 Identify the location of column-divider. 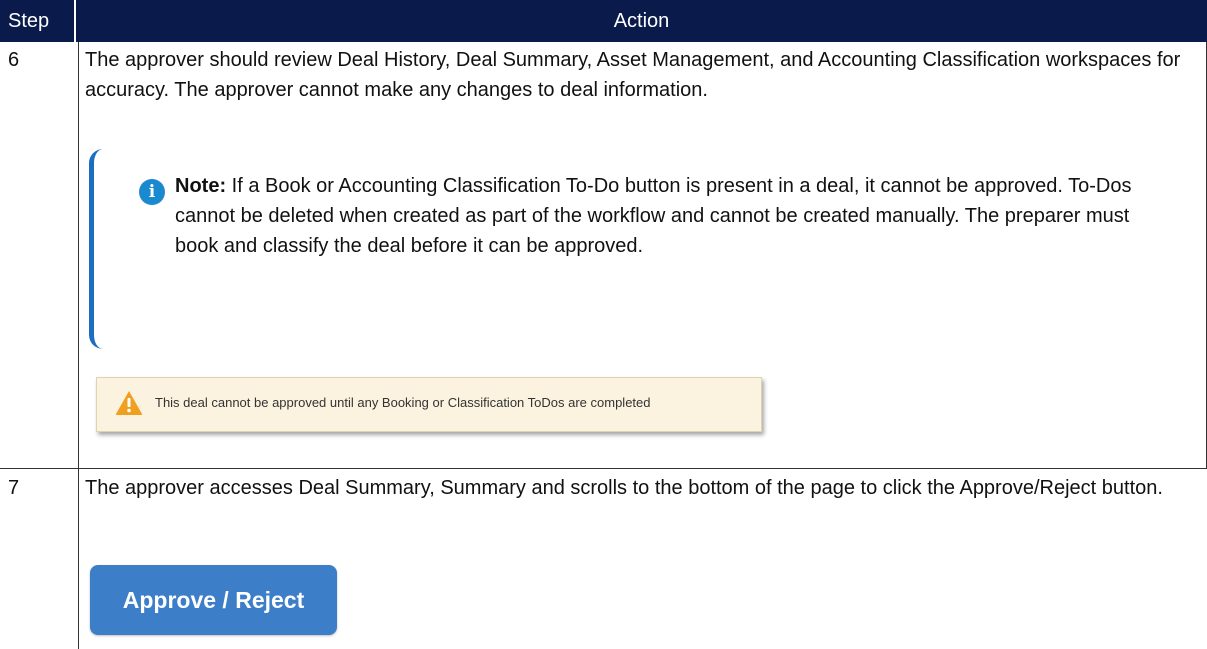
(78, 345).